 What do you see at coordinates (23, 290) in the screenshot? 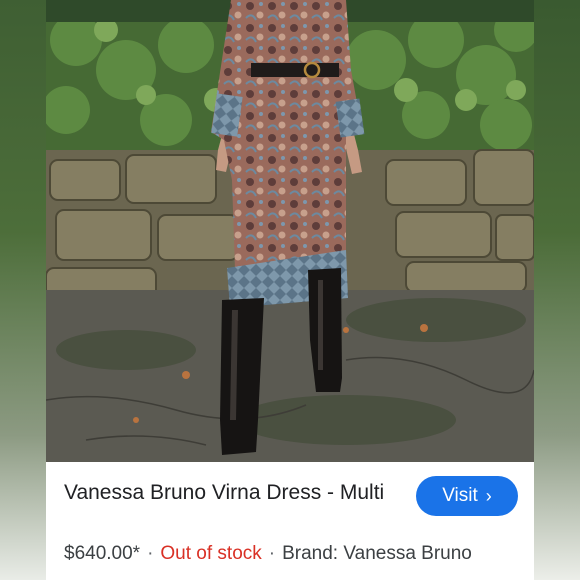
I see `blurred-background-left` at bounding box center [23, 290].